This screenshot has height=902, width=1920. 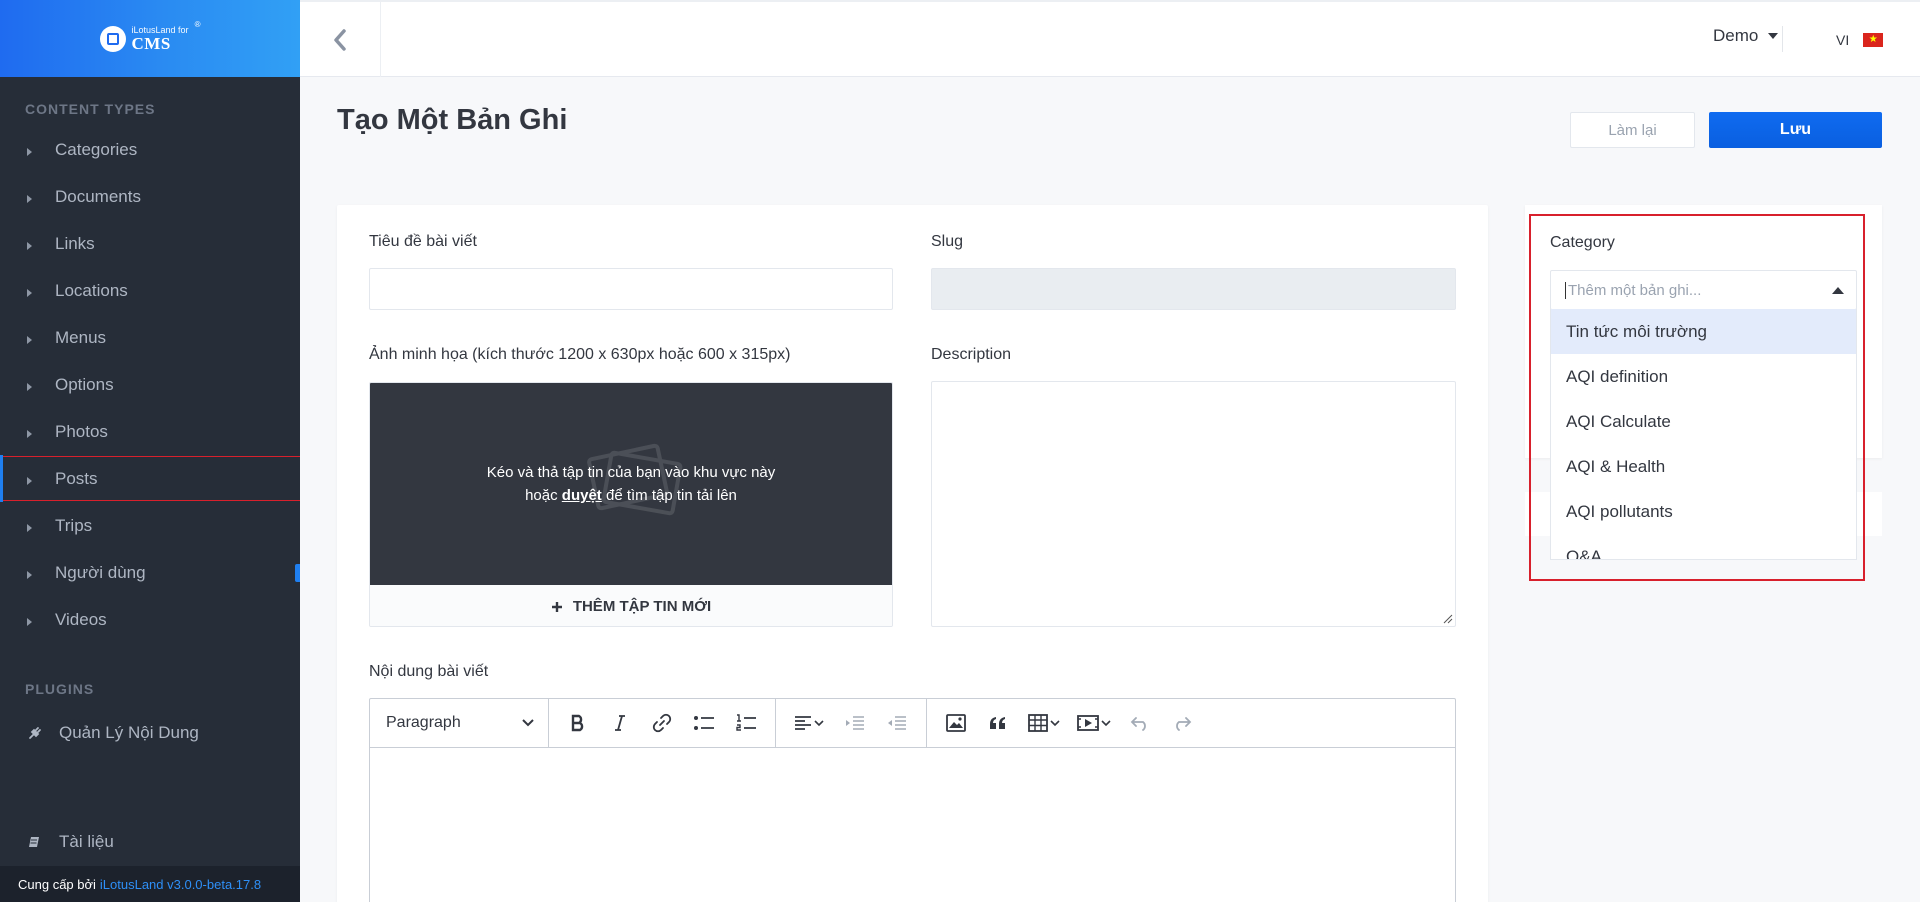 What do you see at coordinates (1773, 36) in the screenshot?
I see `caret-down-icon` at bounding box center [1773, 36].